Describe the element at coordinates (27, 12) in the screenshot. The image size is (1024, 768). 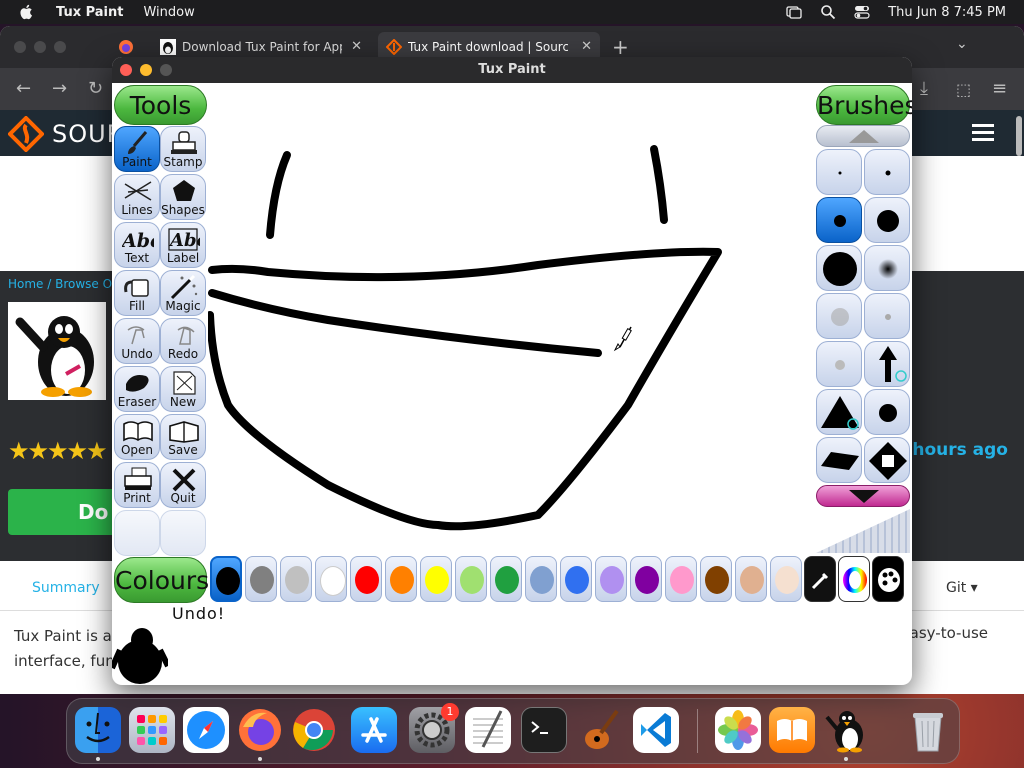
I see `apple-menu-icon` at that location.